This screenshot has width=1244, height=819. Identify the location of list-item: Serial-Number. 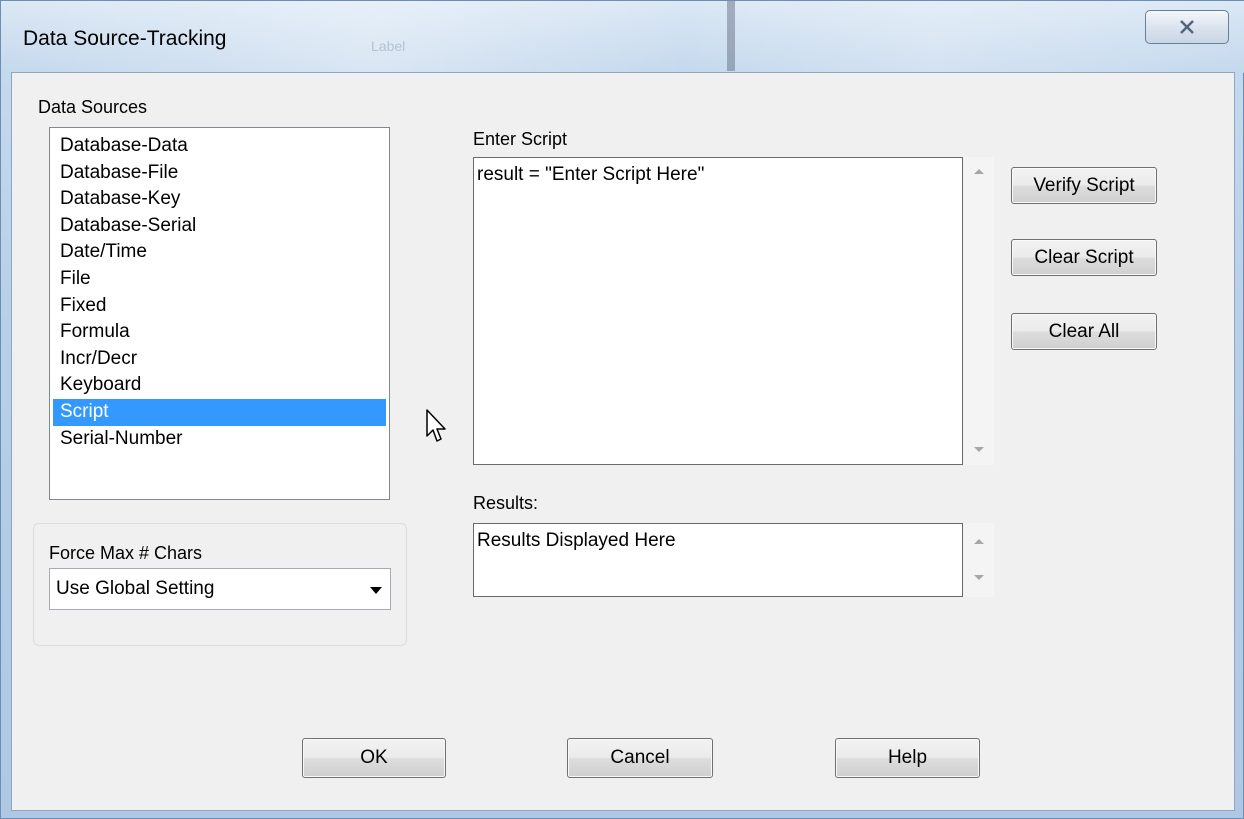
(219, 439).